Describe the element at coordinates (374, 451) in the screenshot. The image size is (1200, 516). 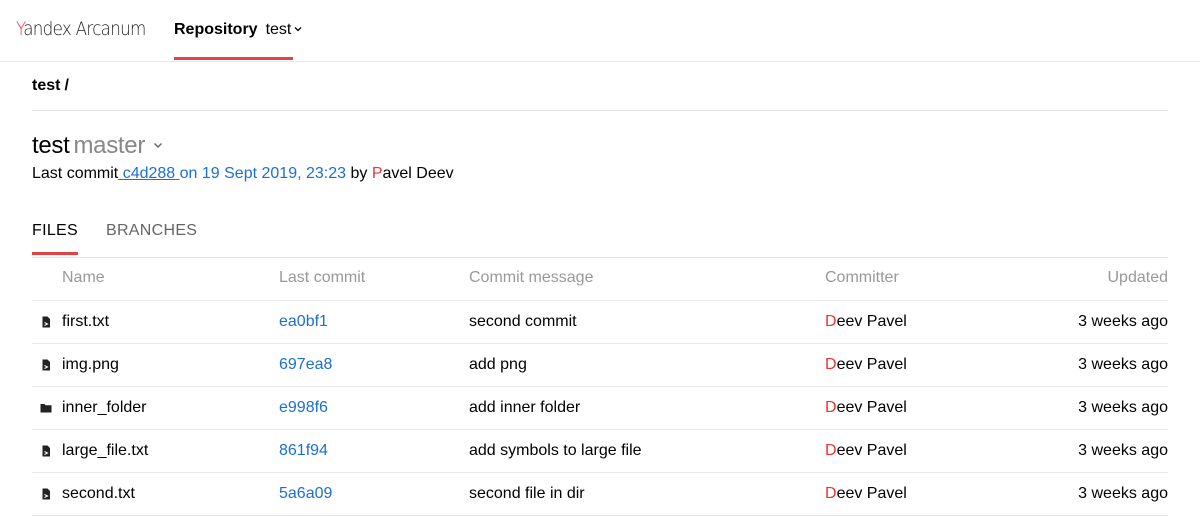
I see `commit-hash-link: 861f94` at that location.